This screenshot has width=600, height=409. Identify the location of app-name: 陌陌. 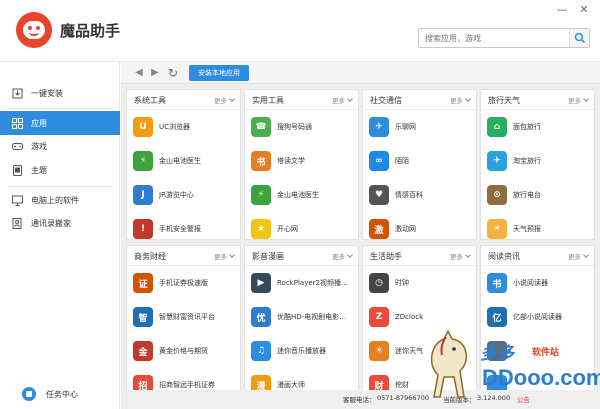
(402, 161).